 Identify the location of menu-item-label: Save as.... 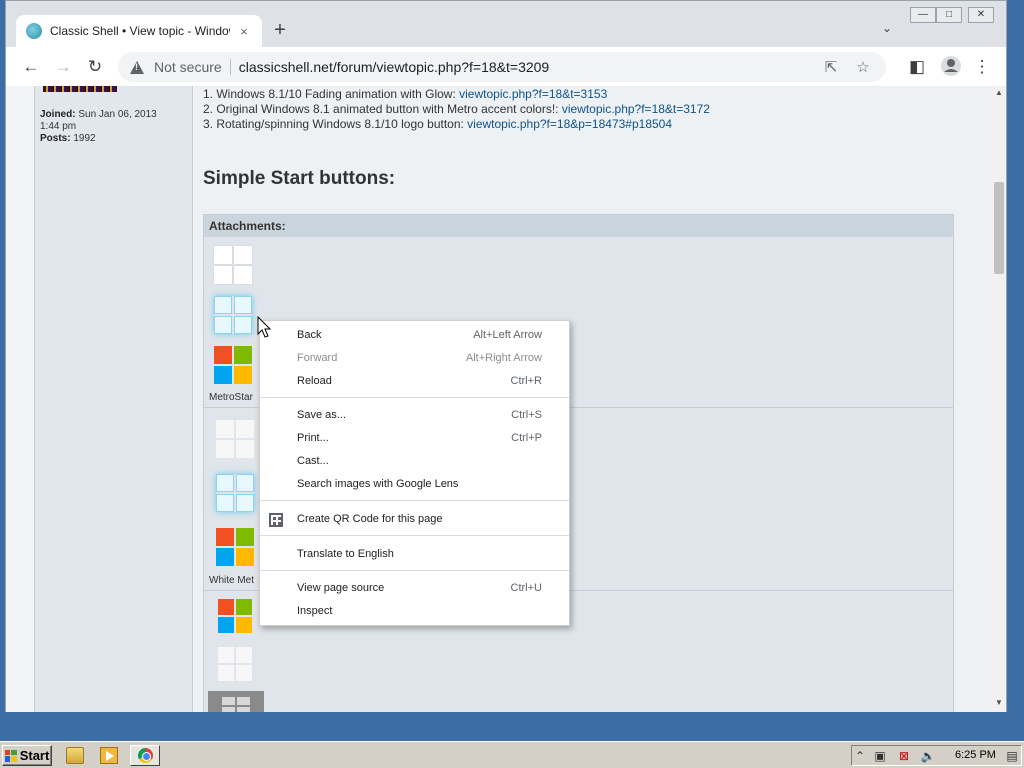
(321, 415).